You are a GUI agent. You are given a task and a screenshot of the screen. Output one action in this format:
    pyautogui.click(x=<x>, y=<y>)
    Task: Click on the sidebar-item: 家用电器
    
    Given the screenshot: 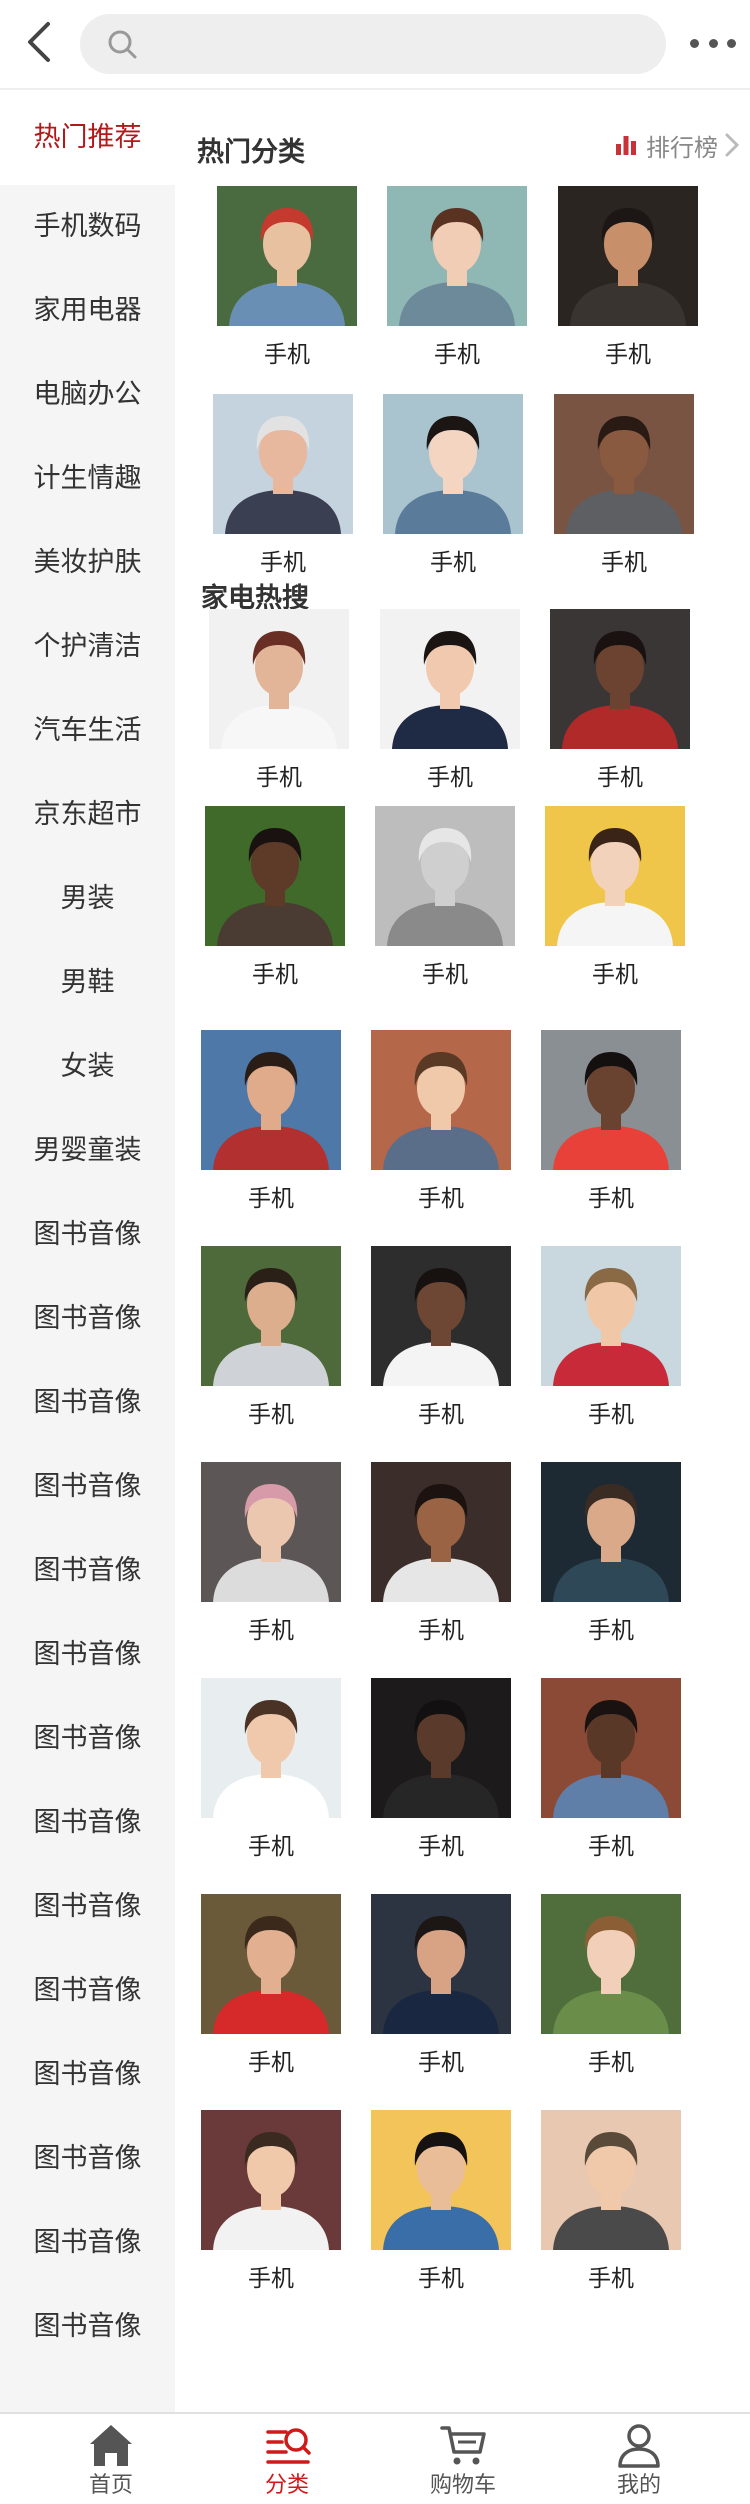 What is the action you would take?
    pyautogui.click(x=87, y=311)
    